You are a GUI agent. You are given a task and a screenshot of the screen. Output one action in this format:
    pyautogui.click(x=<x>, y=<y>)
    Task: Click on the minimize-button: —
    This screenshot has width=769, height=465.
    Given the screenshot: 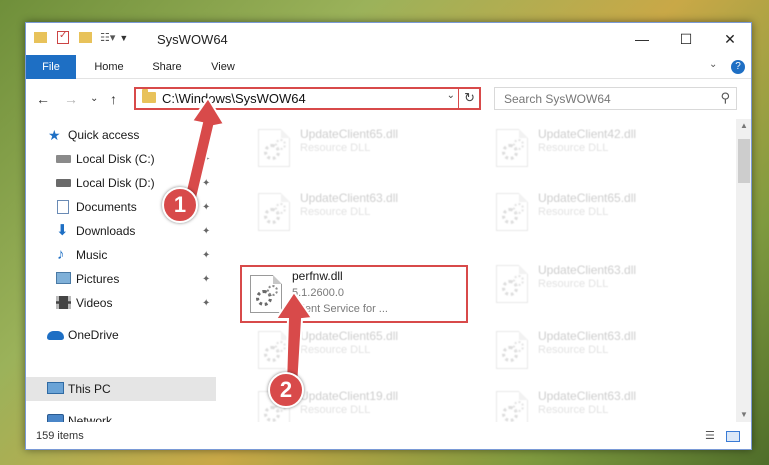 What is the action you would take?
    pyautogui.click(x=642, y=39)
    